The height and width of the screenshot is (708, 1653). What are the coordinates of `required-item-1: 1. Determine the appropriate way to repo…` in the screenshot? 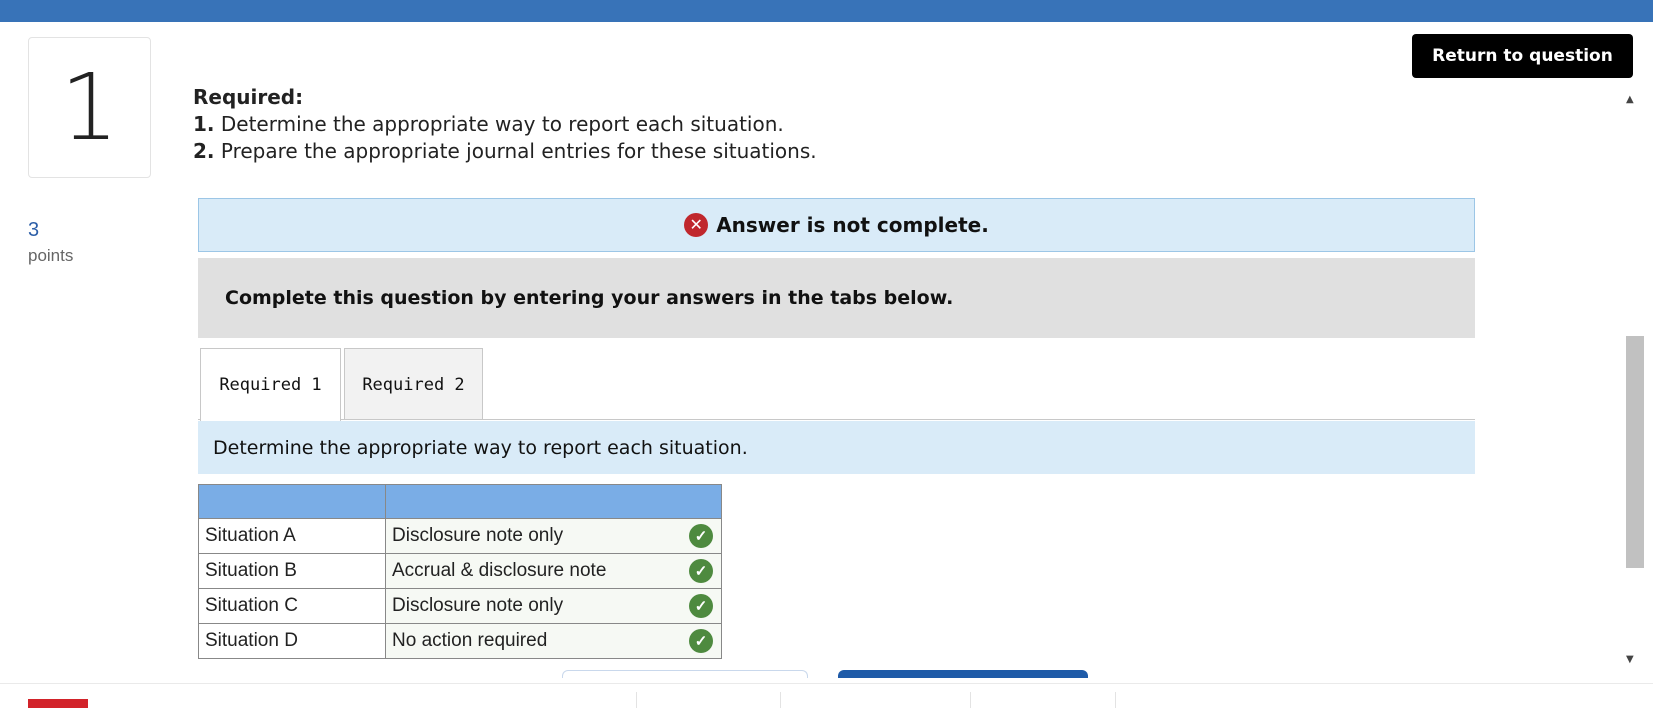 It's located at (488, 124).